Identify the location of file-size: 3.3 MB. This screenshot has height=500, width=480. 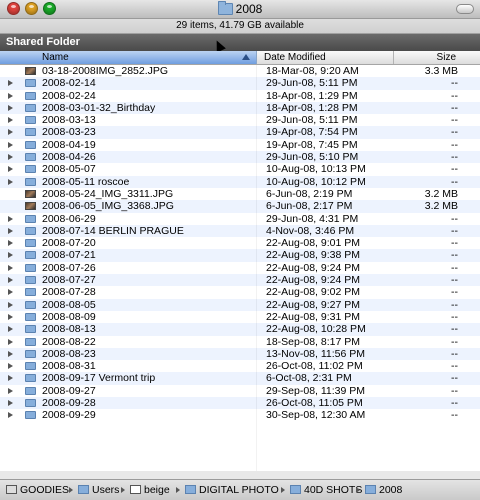
(441, 71).